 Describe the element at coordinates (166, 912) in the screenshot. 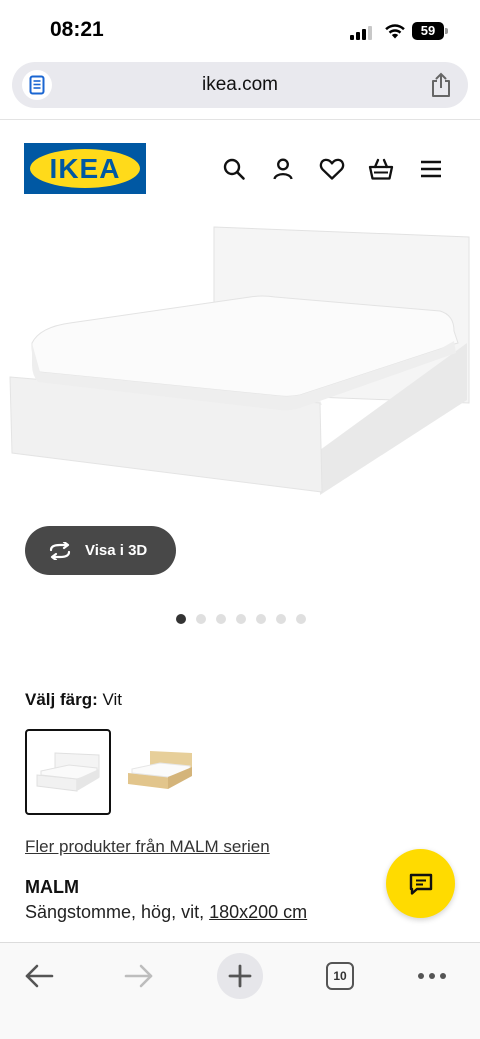

I see `product-description: Sängstomme, hög, vit, 180x200 cm` at that location.